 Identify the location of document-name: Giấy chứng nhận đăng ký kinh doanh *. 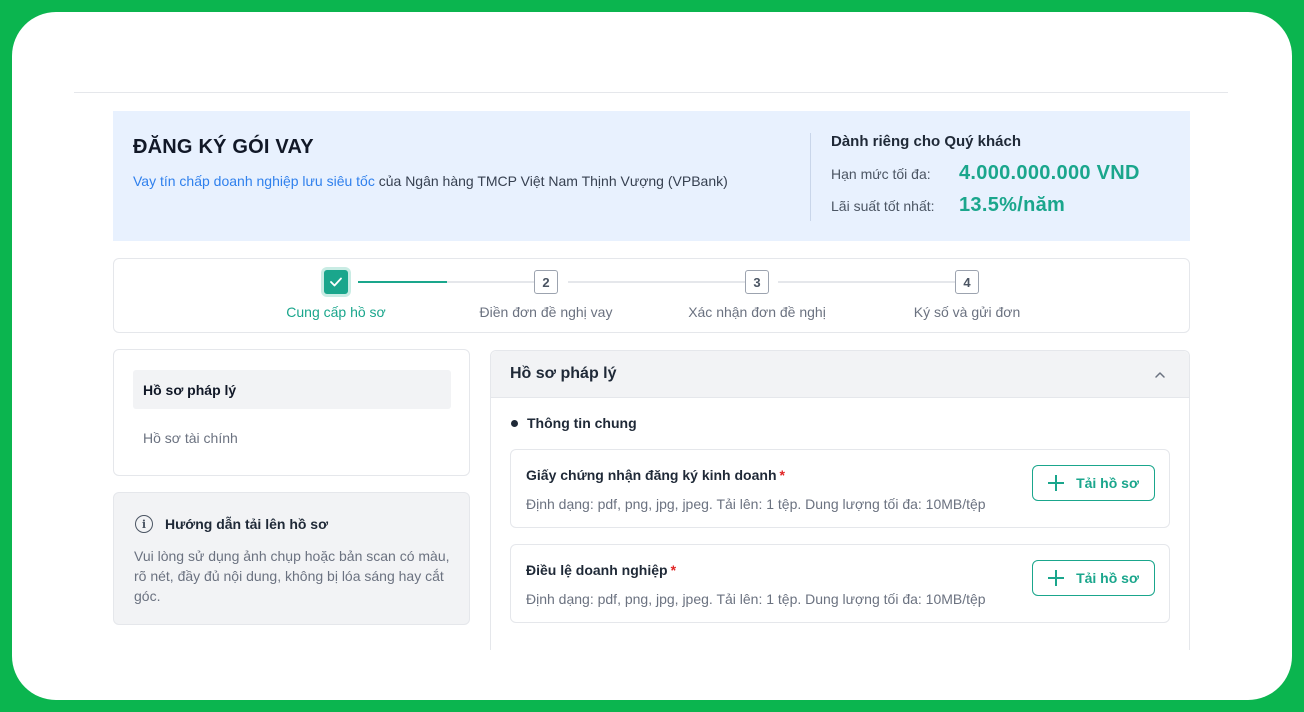
(655, 475).